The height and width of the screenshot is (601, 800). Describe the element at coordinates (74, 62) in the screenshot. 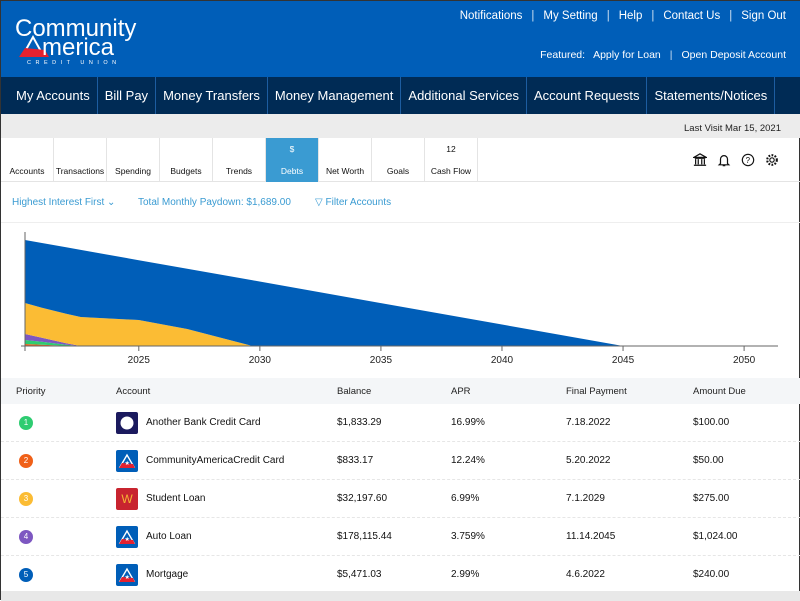

I see `svg-text: CREDIT UNION` at that location.